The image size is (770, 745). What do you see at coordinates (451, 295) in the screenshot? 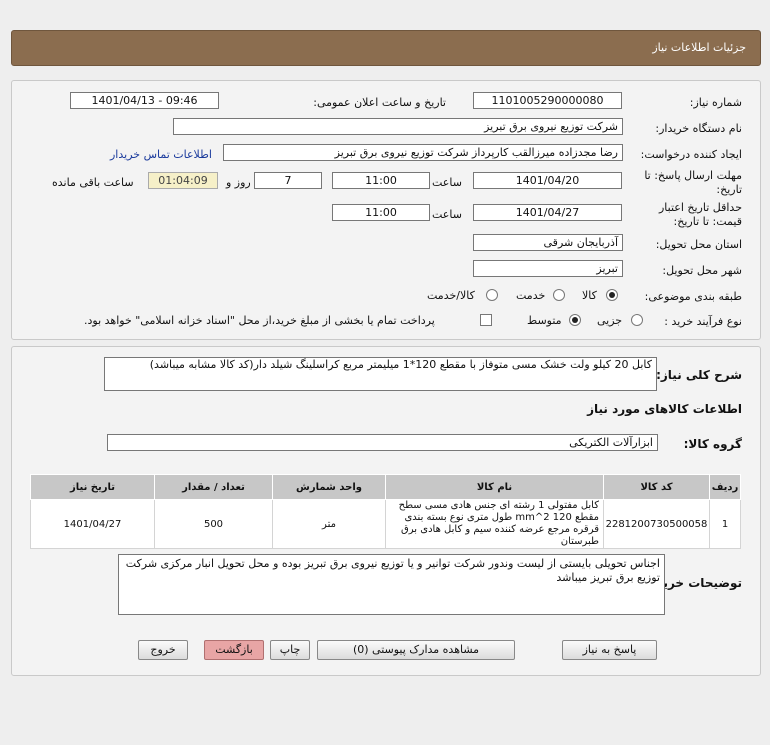
I see `category-option-both: کالا/خدمت` at bounding box center [451, 295].